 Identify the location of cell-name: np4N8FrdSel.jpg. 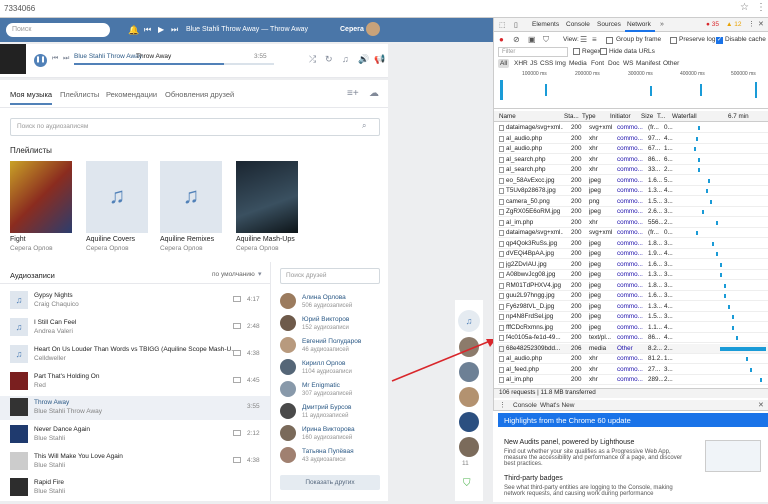
(534, 316).